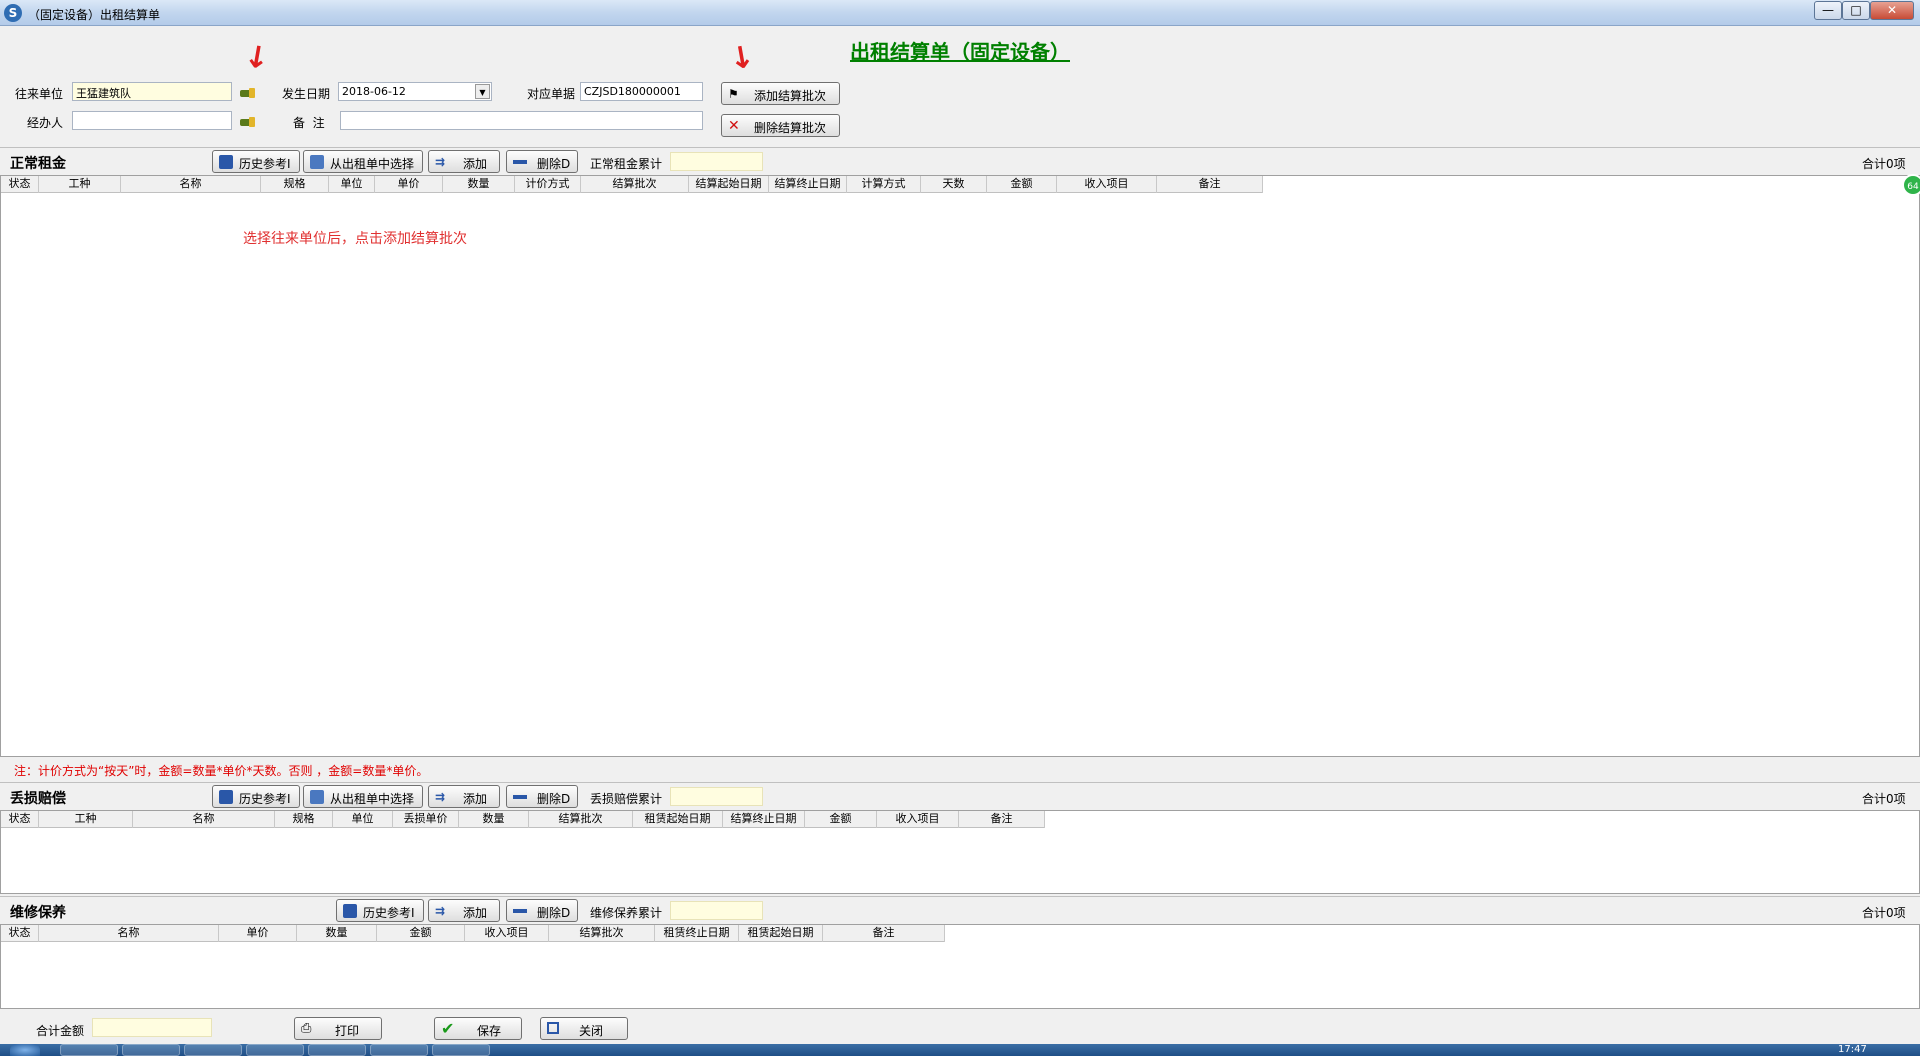 This screenshot has height=1056, width=1920. What do you see at coordinates (521, 120) in the screenshot?
I see `remark-field` at bounding box center [521, 120].